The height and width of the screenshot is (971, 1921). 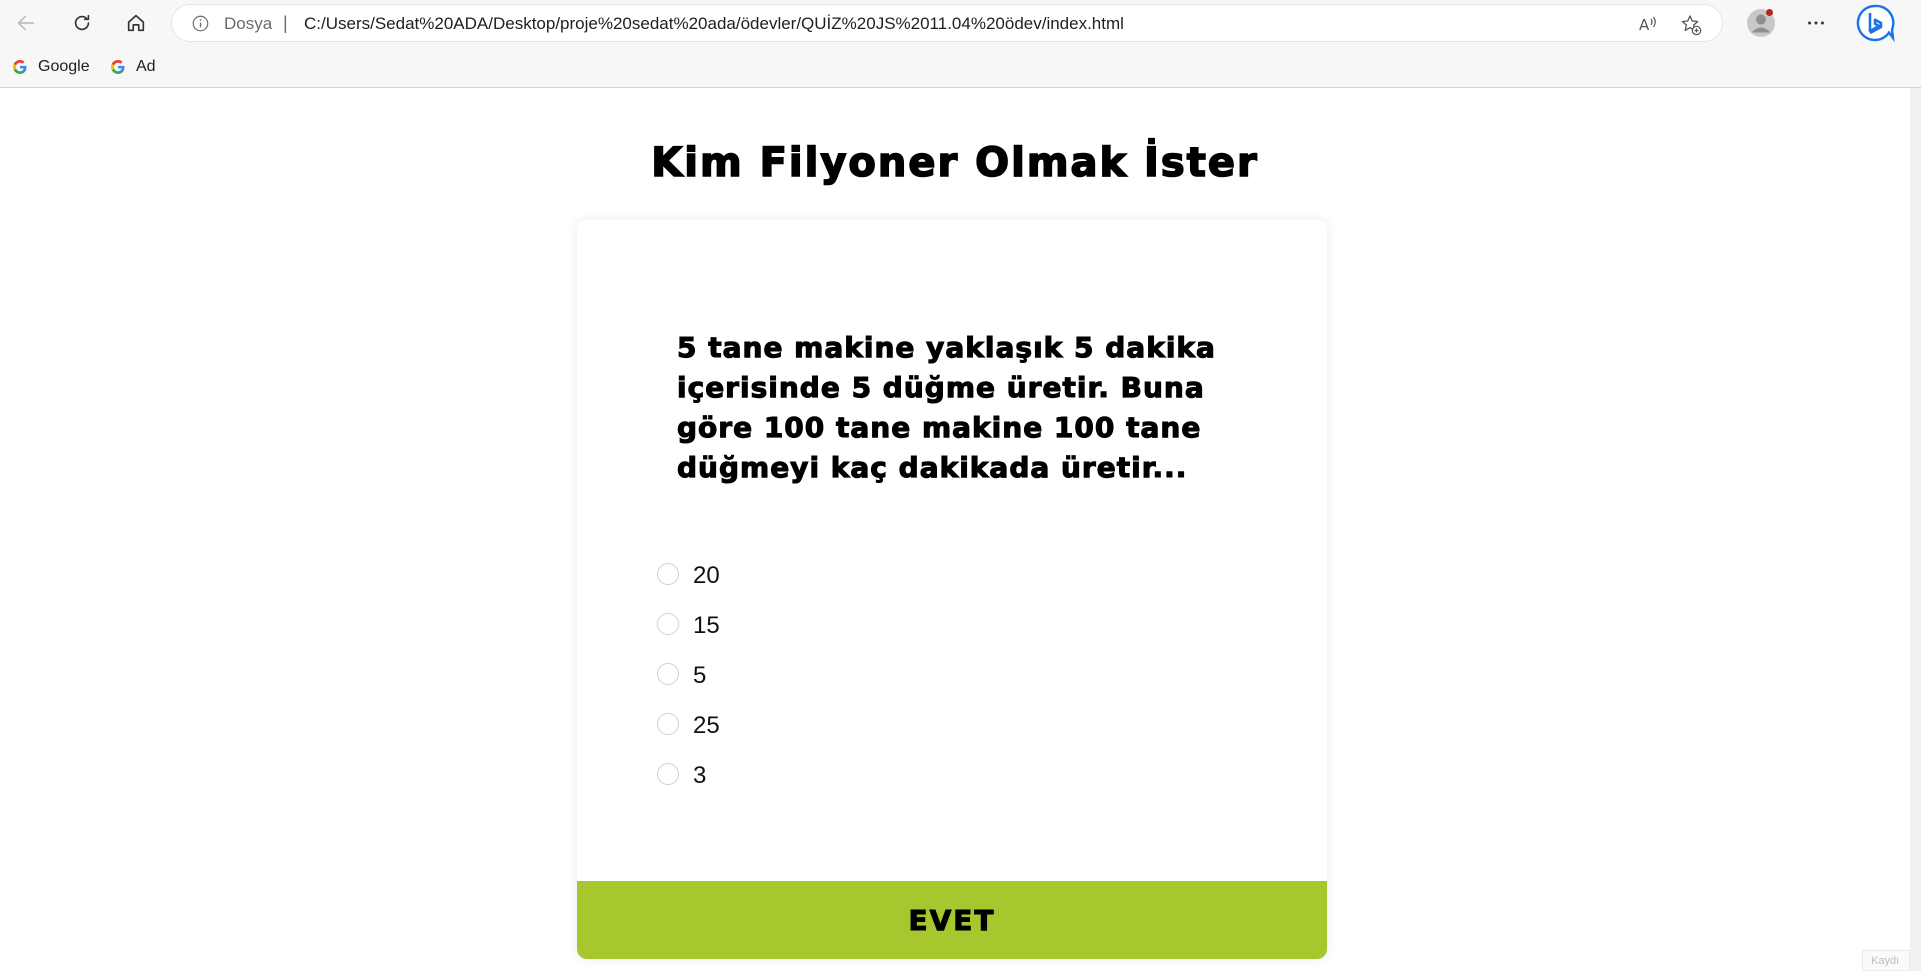 I want to click on bing-button, so click(x=1875, y=23).